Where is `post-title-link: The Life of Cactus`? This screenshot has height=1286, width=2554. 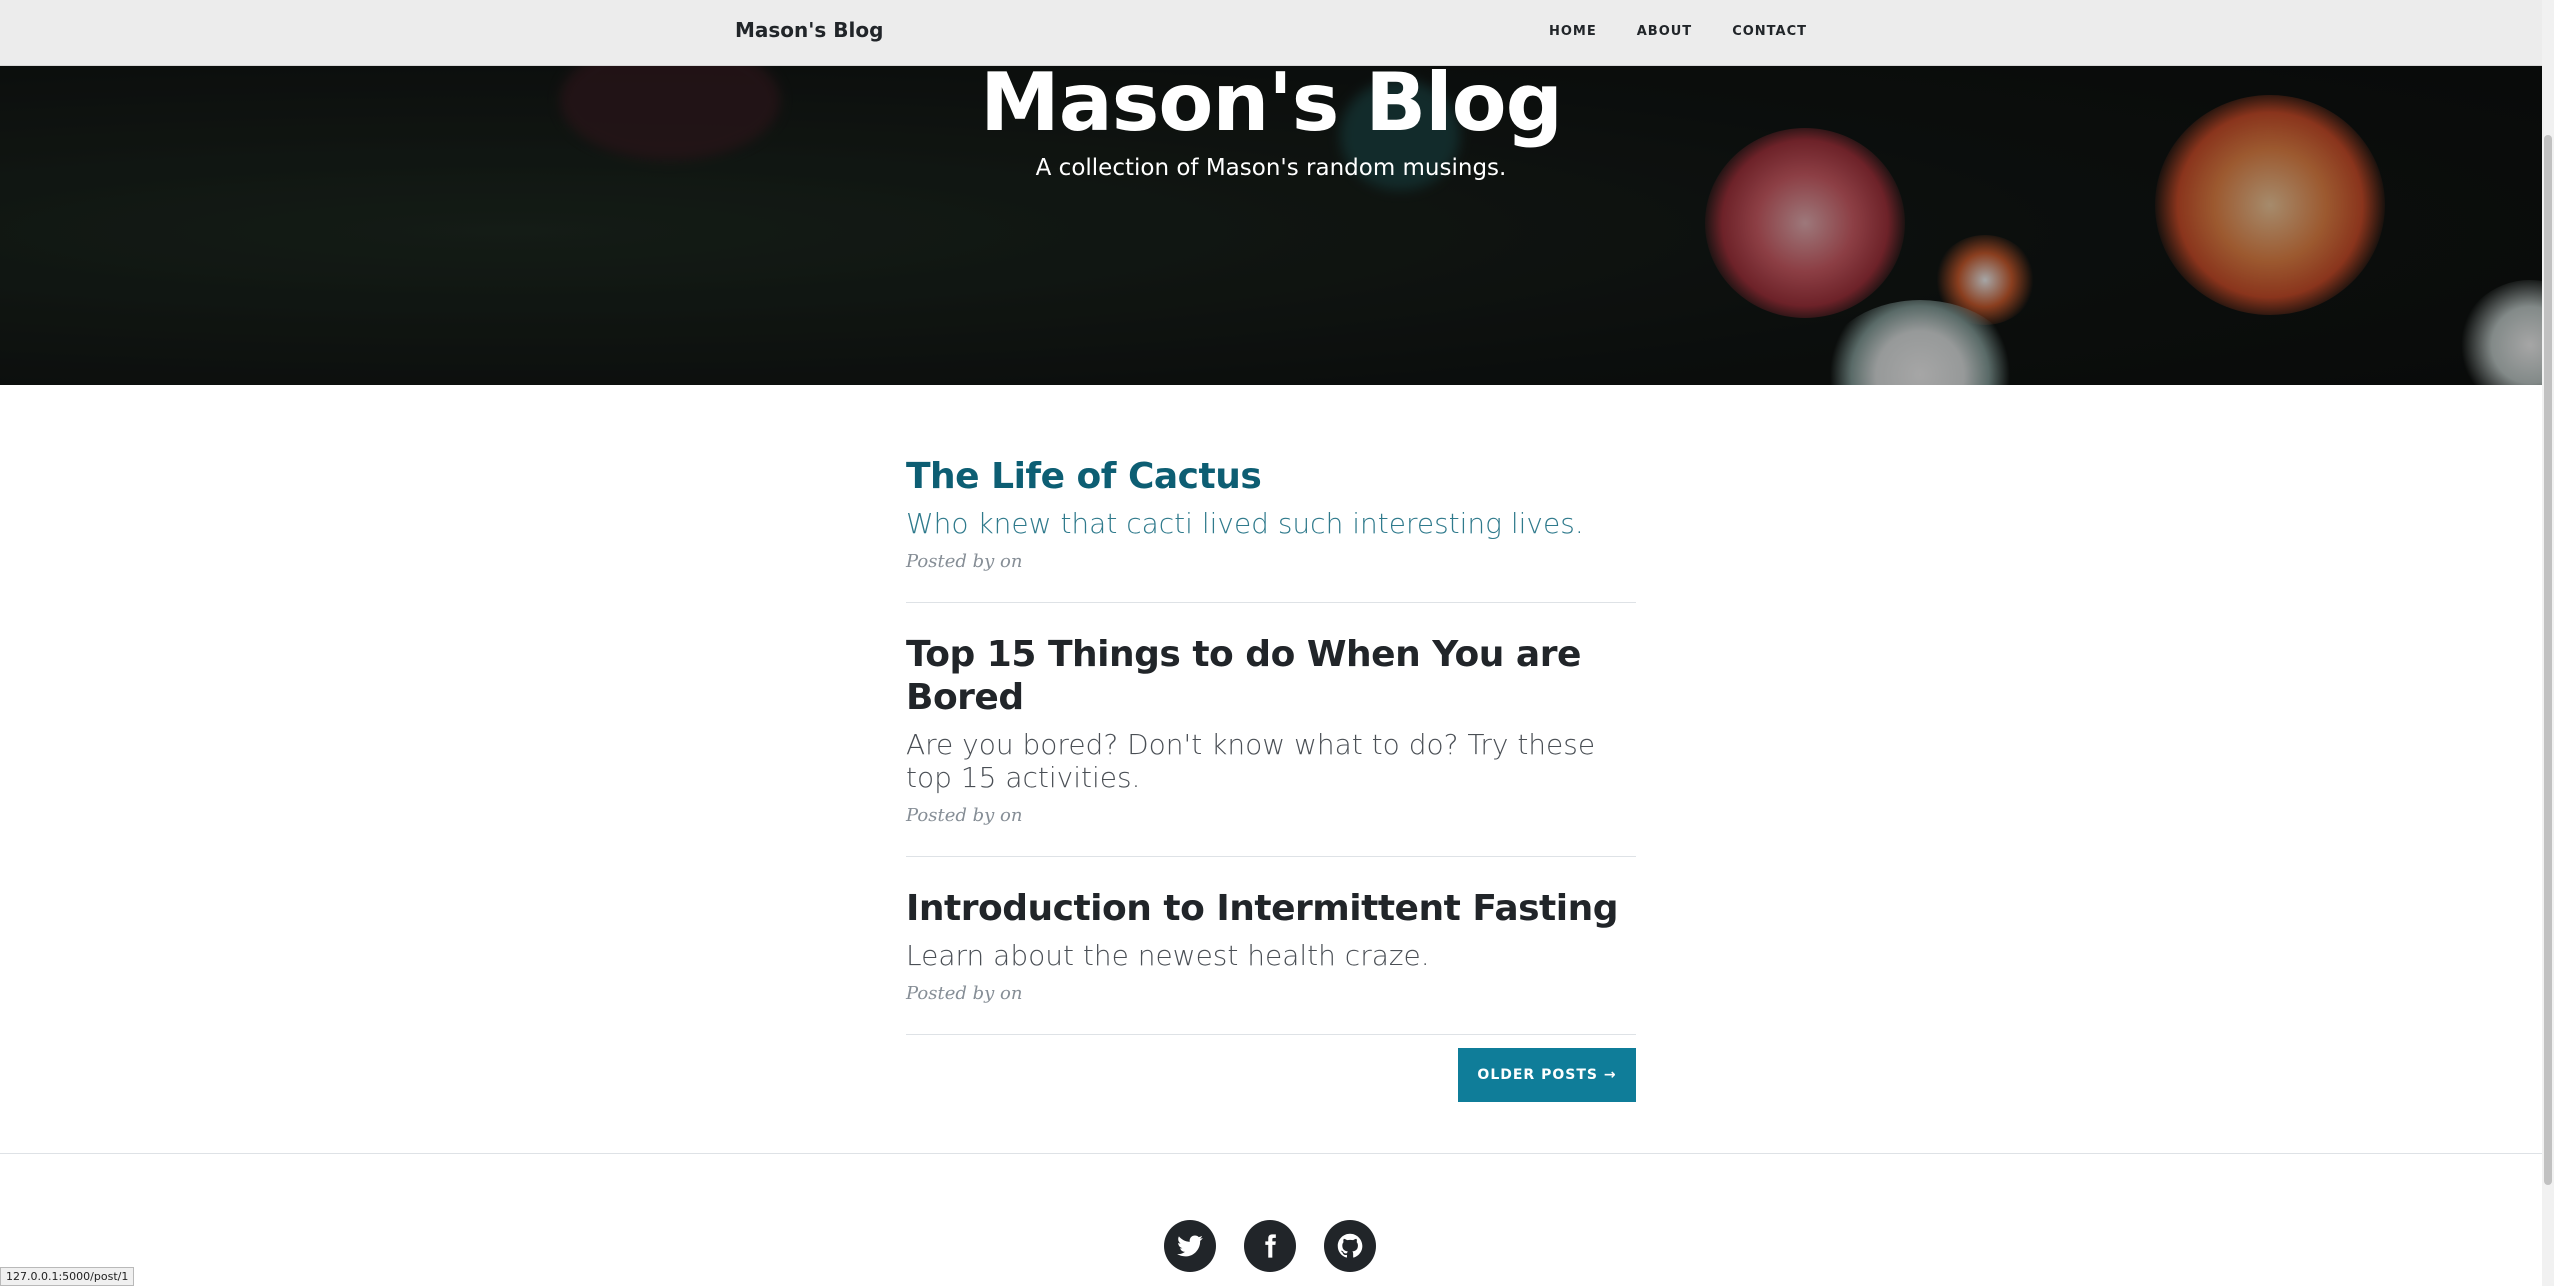 post-title-link: The Life of Cactus is located at coordinates (1271, 476).